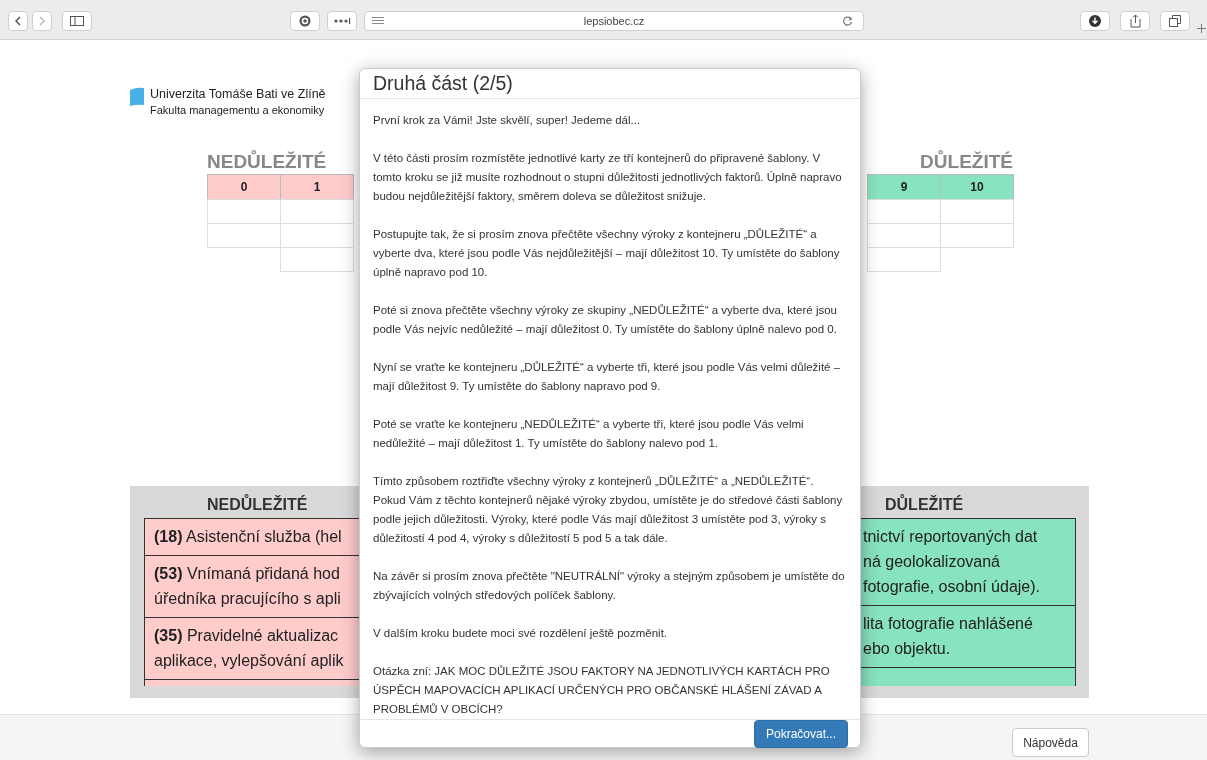 The height and width of the screenshot is (760, 1207). Describe the element at coordinates (317, 187) in the screenshot. I see `template-column-header: 1` at that location.